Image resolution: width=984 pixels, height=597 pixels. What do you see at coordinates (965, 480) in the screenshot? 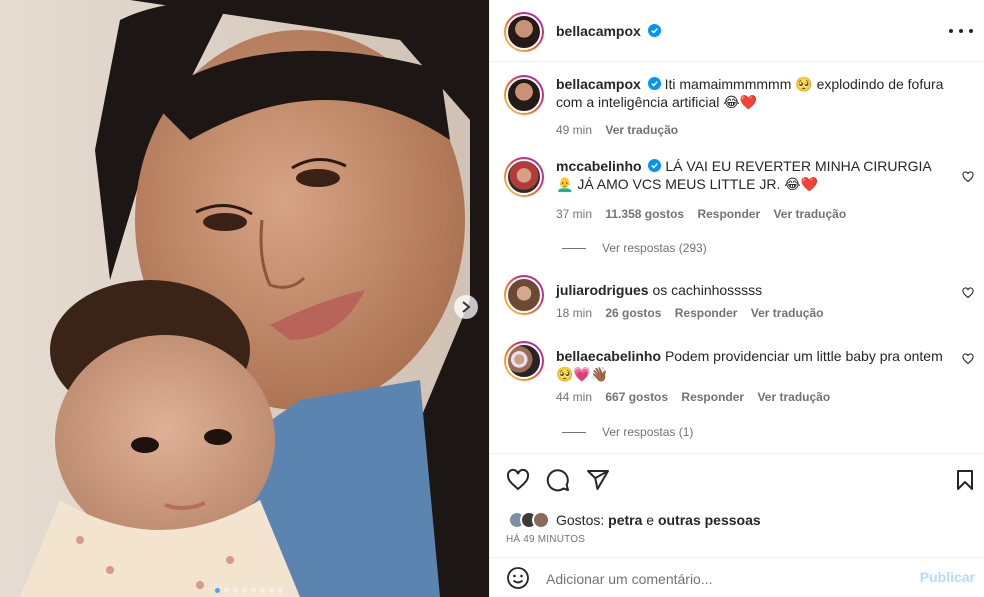
I see `save-bookmark-icon` at bounding box center [965, 480].